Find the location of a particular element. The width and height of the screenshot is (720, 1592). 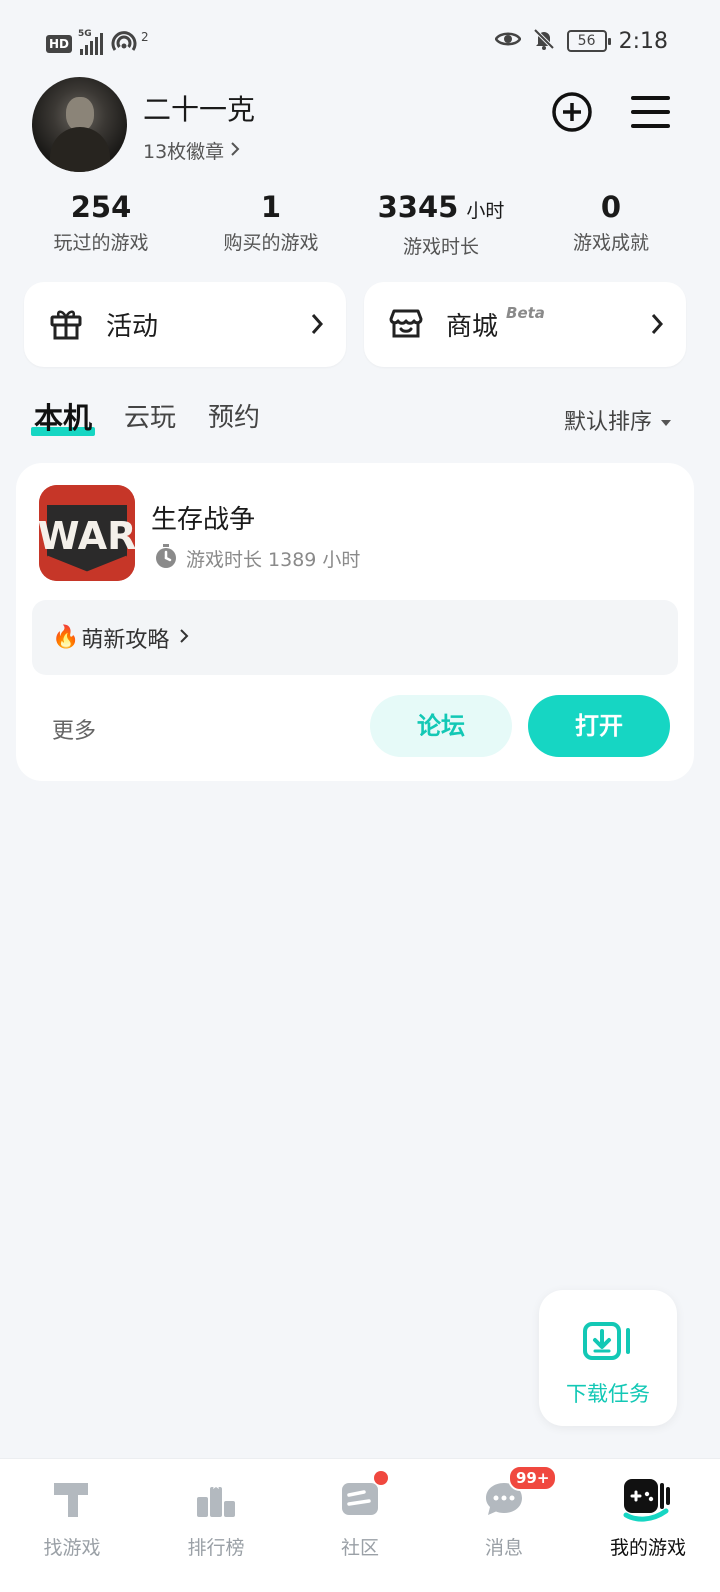

stat-number: 3345 is located at coordinates (418, 207).